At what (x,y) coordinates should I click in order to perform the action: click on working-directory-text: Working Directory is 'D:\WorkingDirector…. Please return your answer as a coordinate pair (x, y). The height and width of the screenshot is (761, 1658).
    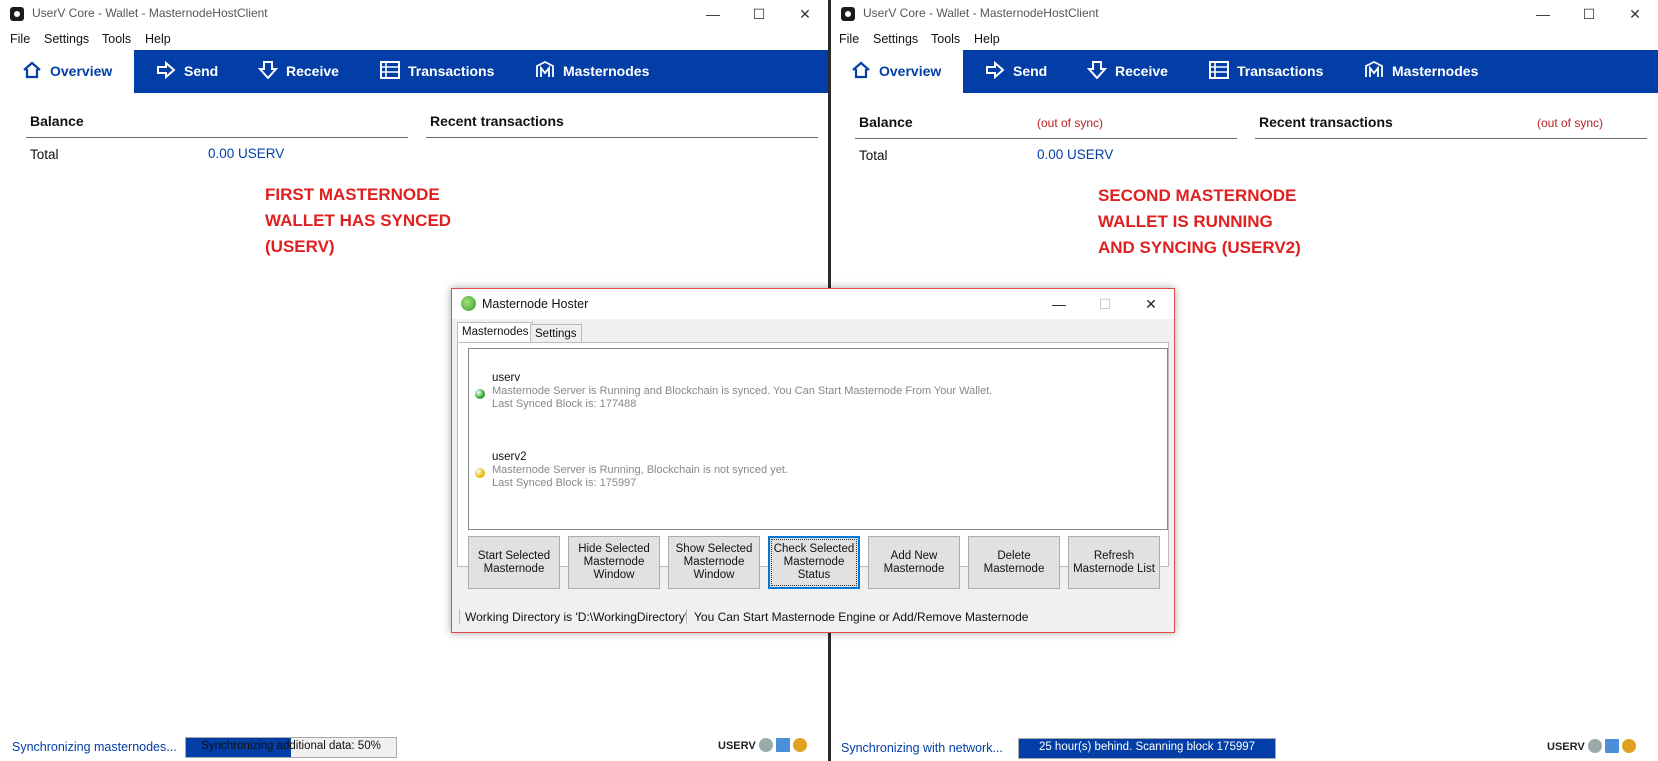
    Looking at the image, I should click on (576, 617).